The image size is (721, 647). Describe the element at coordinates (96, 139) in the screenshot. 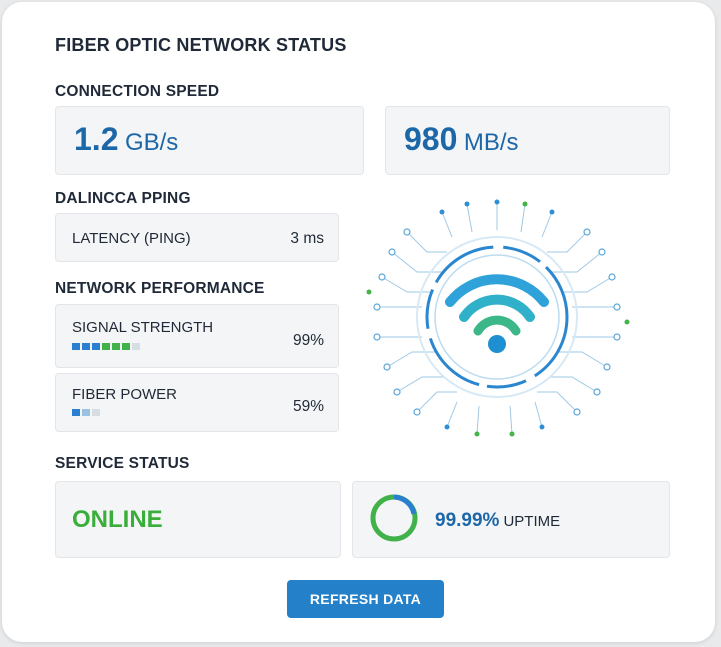

I see `download-speed-number: 1.2` at that location.